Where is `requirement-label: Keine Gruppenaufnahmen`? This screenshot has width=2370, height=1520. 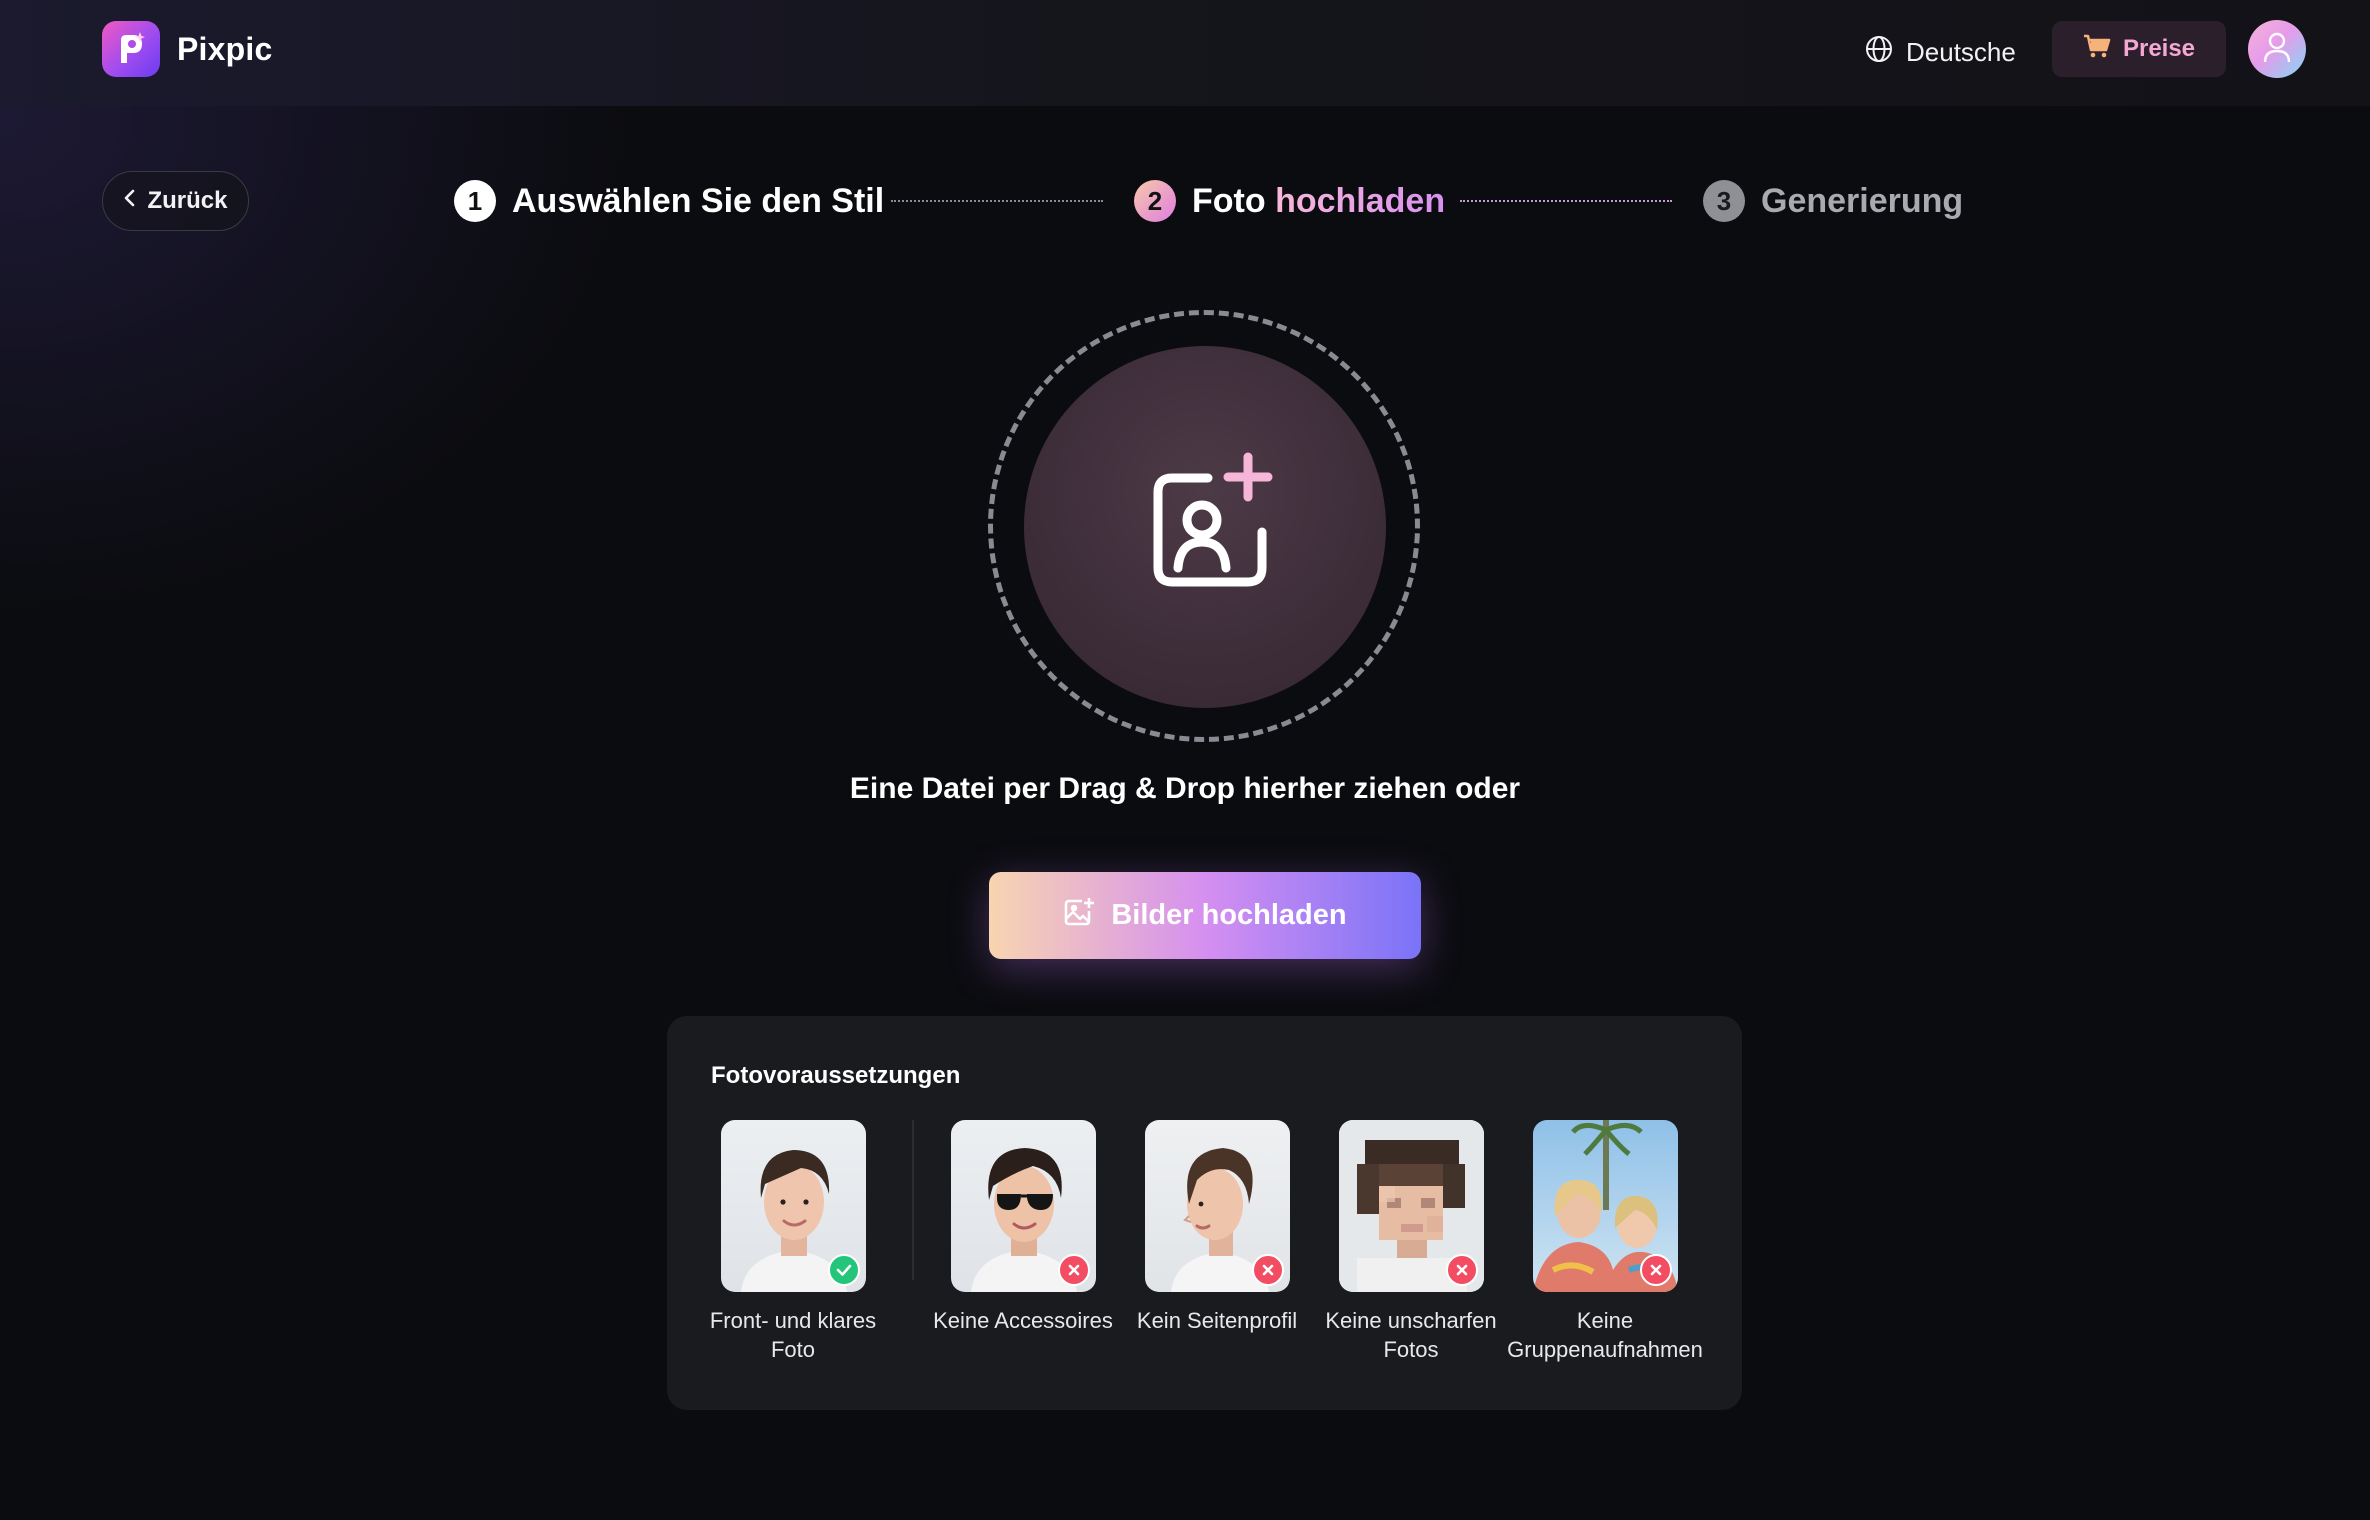 requirement-label: Keine Gruppenaufnahmen is located at coordinates (1605, 1335).